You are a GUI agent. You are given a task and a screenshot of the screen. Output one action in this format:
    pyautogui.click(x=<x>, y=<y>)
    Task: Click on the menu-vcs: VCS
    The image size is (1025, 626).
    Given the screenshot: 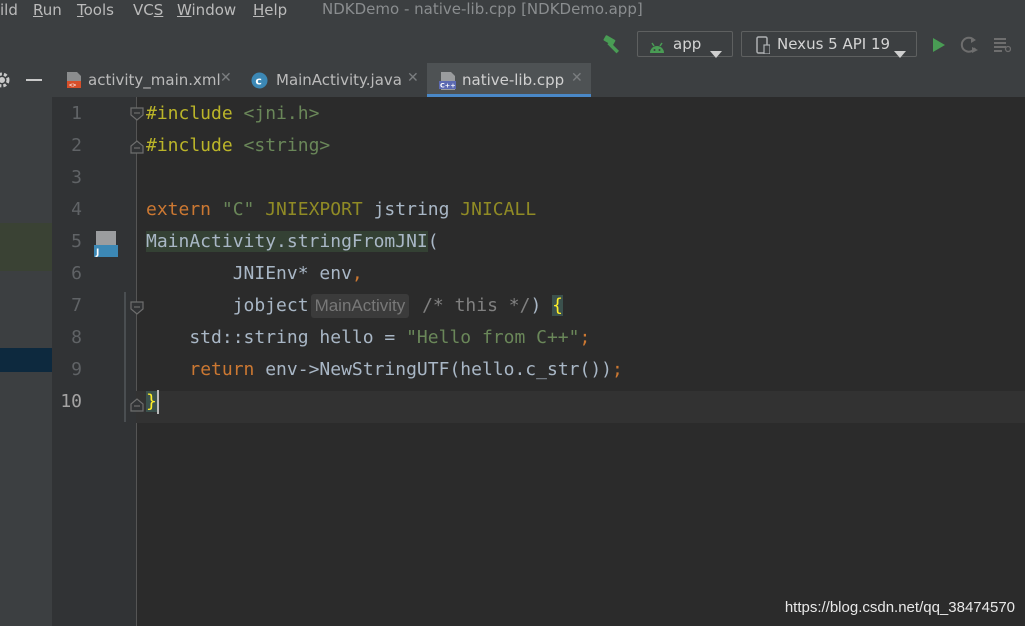 What is the action you would take?
    pyautogui.click(x=148, y=10)
    